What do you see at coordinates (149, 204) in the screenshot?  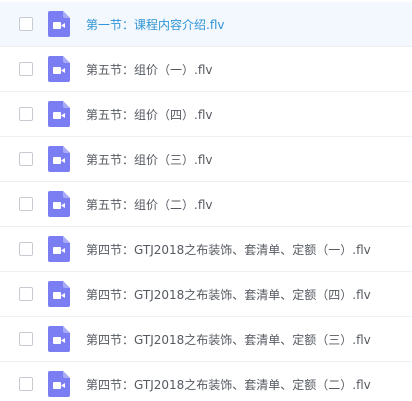 I see `file-name: 第五节：组价（二）.flv` at bounding box center [149, 204].